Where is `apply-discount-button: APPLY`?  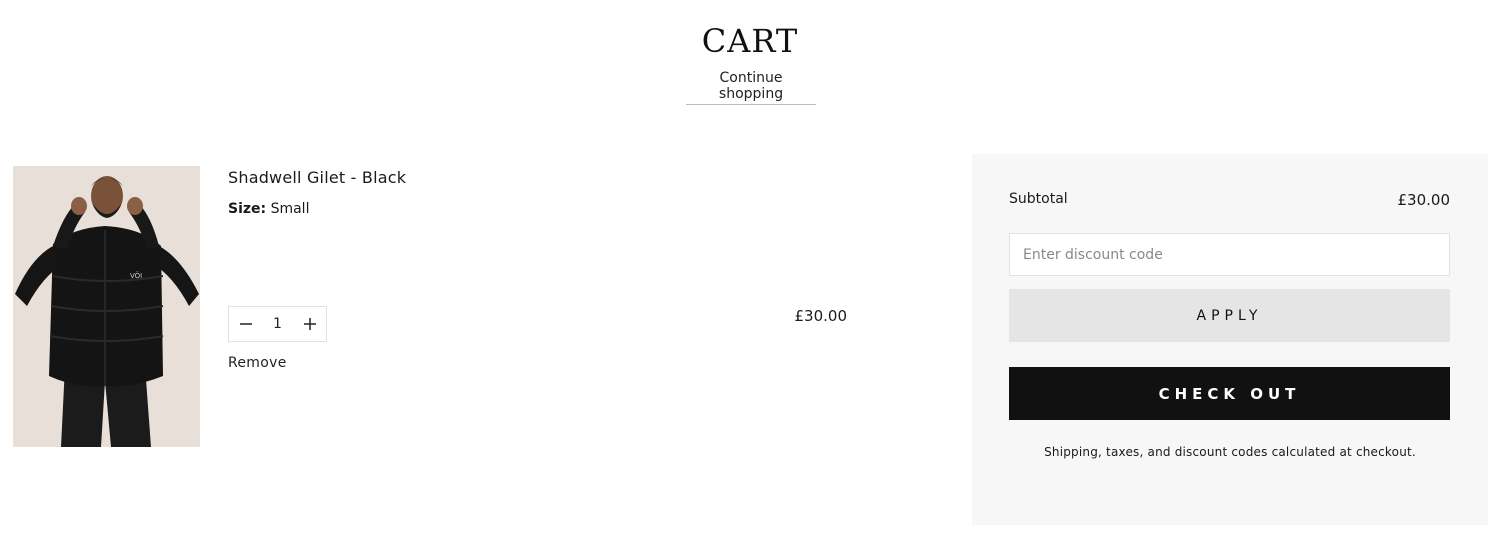 apply-discount-button: APPLY is located at coordinates (1229, 315).